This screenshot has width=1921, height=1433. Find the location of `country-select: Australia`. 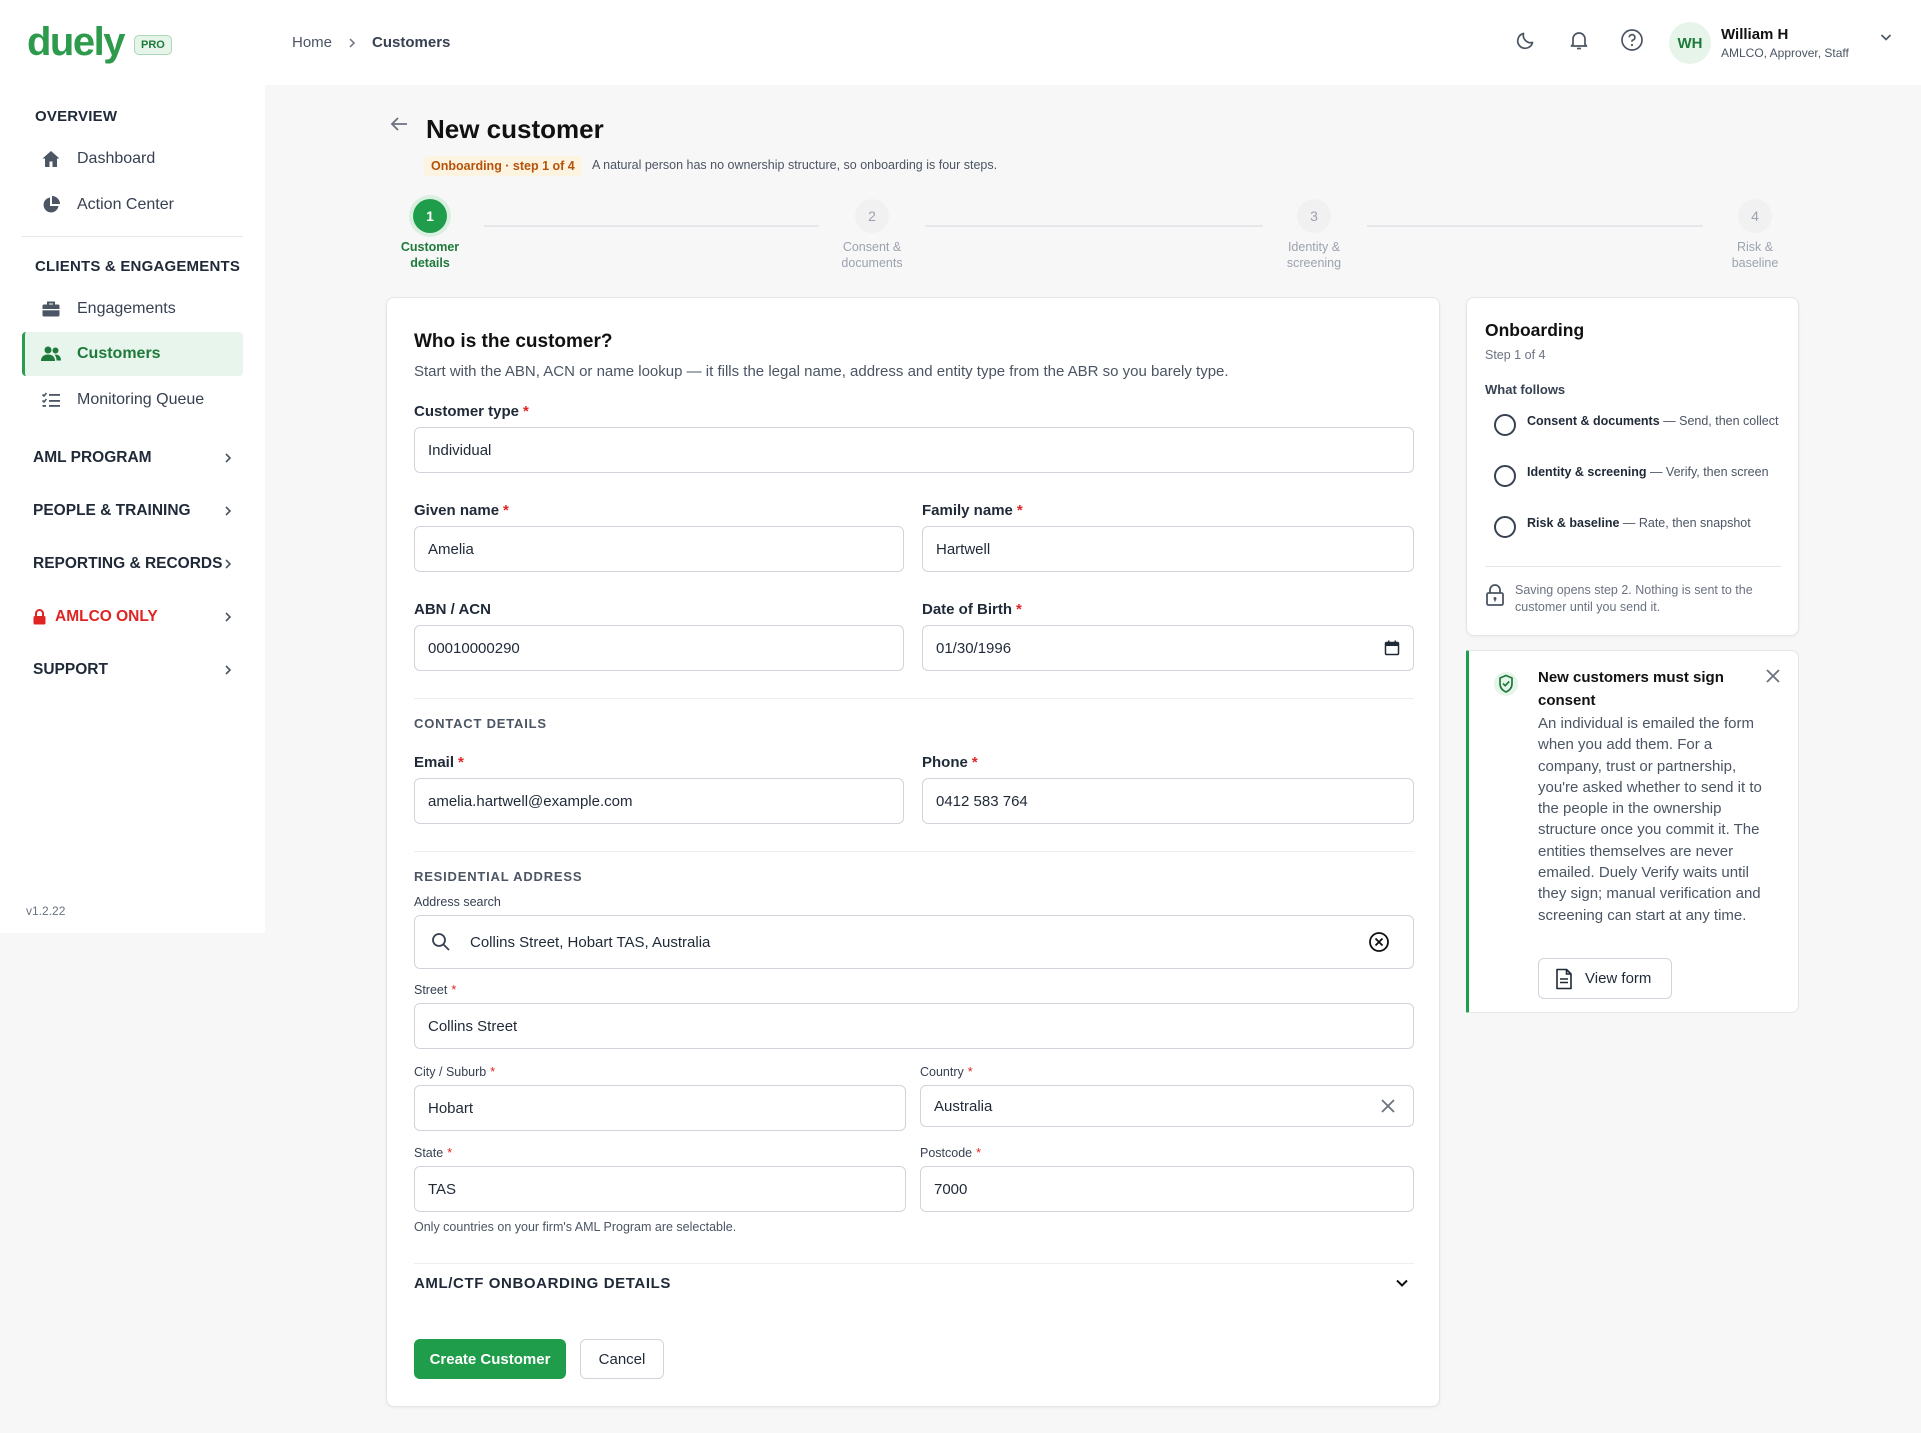

country-select: Australia is located at coordinates (1167, 1106).